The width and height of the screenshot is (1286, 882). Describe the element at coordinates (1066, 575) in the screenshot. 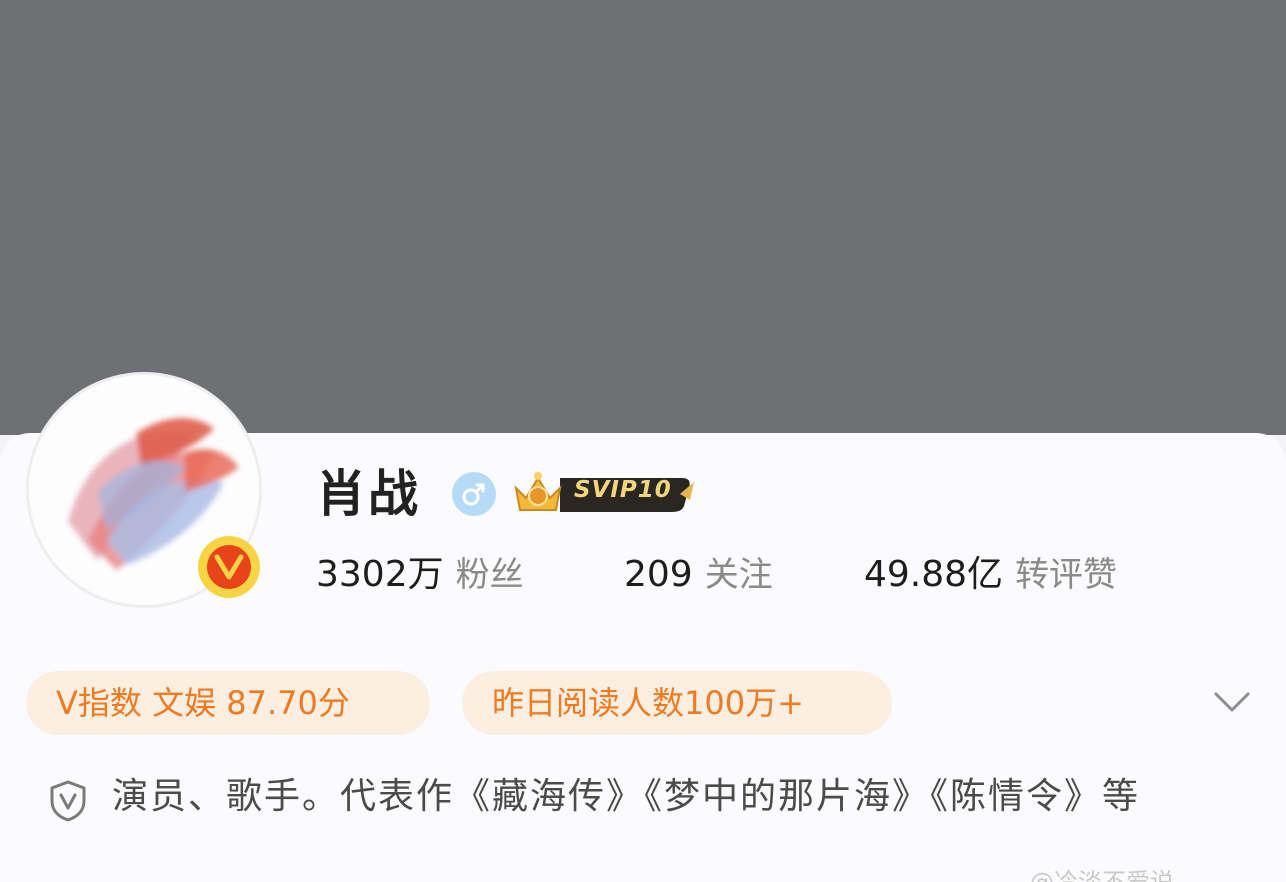

I see `stat-label: 转评赞` at that location.